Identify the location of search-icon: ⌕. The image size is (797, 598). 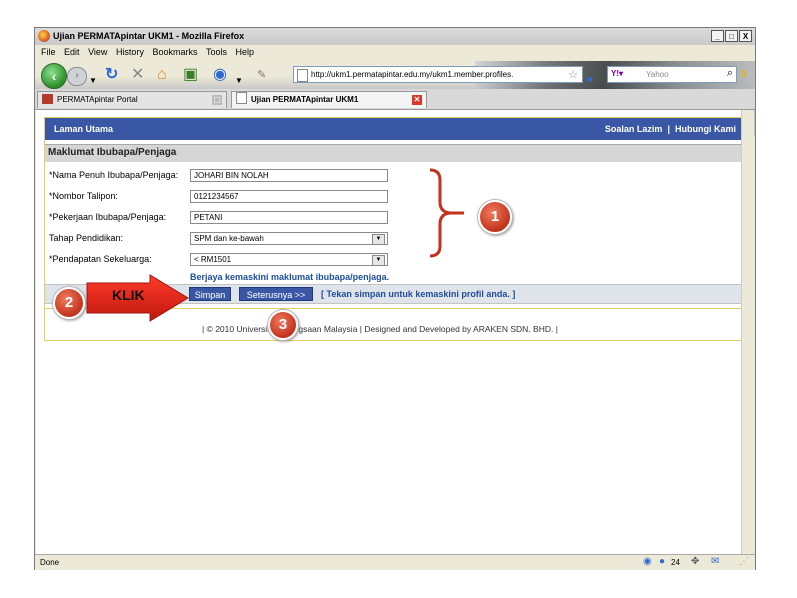
(730, 73).